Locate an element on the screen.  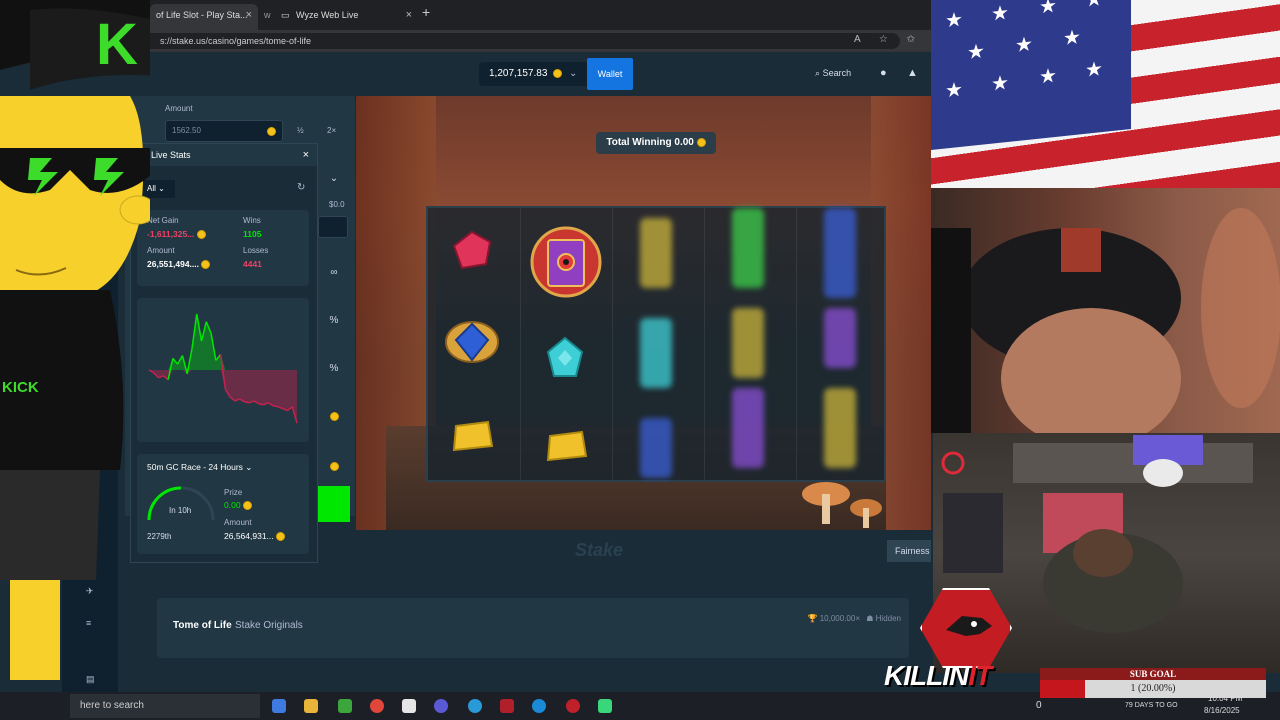
amount-input: 1562.50 is located at coordinates (224, 131).